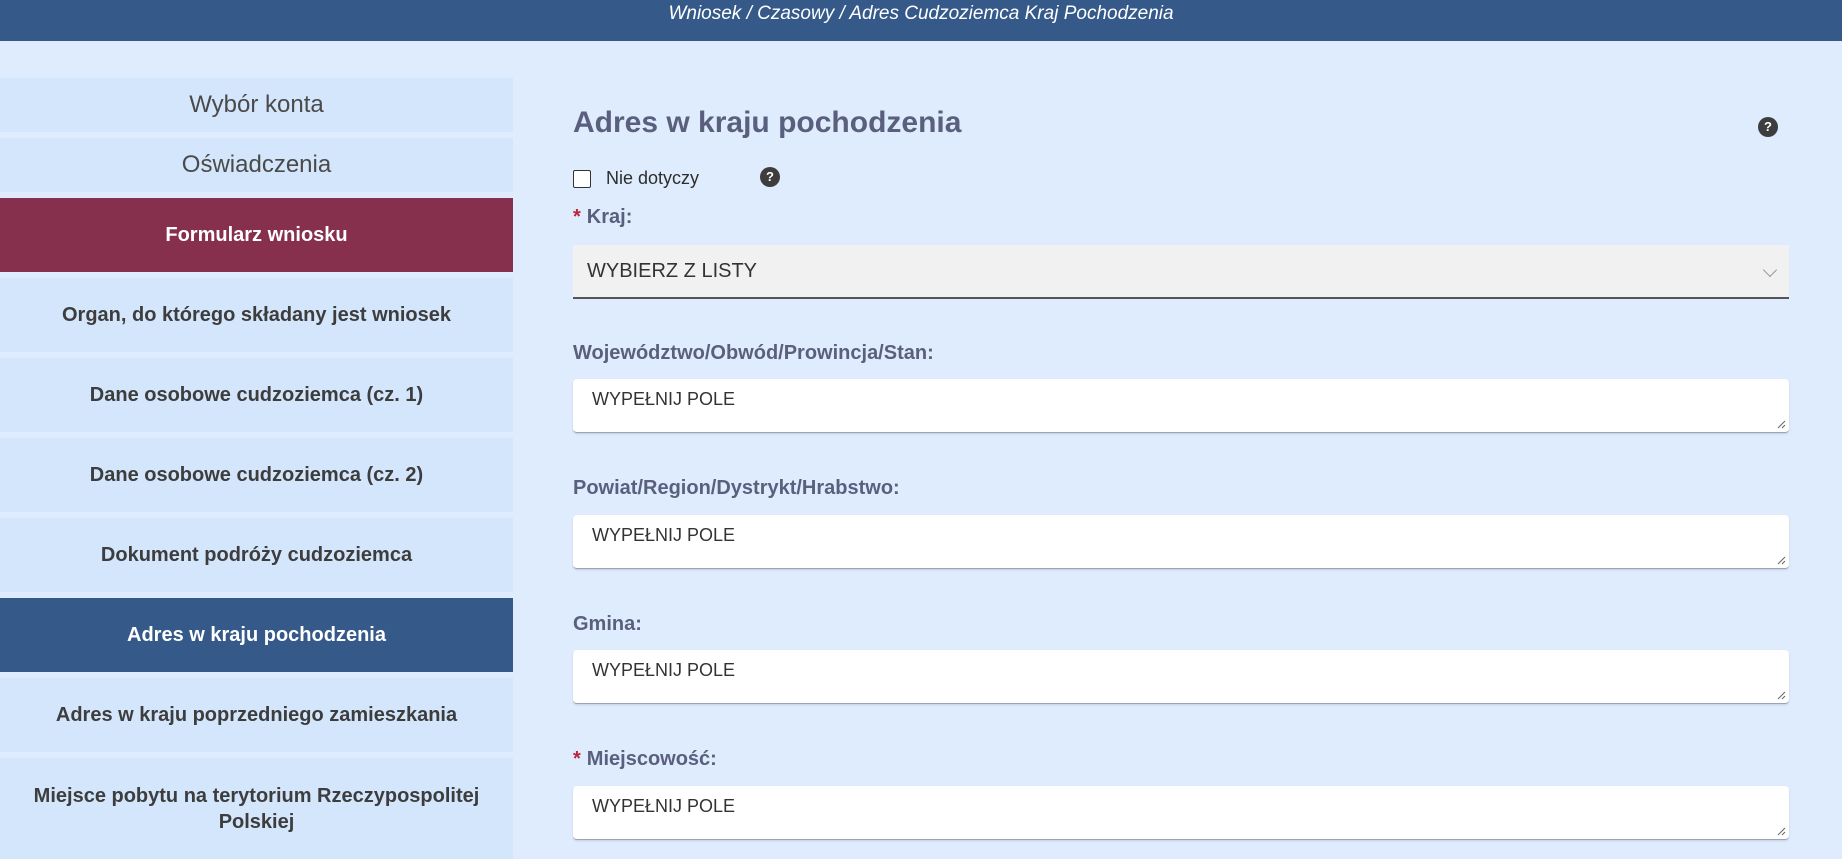  I want to click on not-applicable-row: Nie dotyczy, so click(636, 178).